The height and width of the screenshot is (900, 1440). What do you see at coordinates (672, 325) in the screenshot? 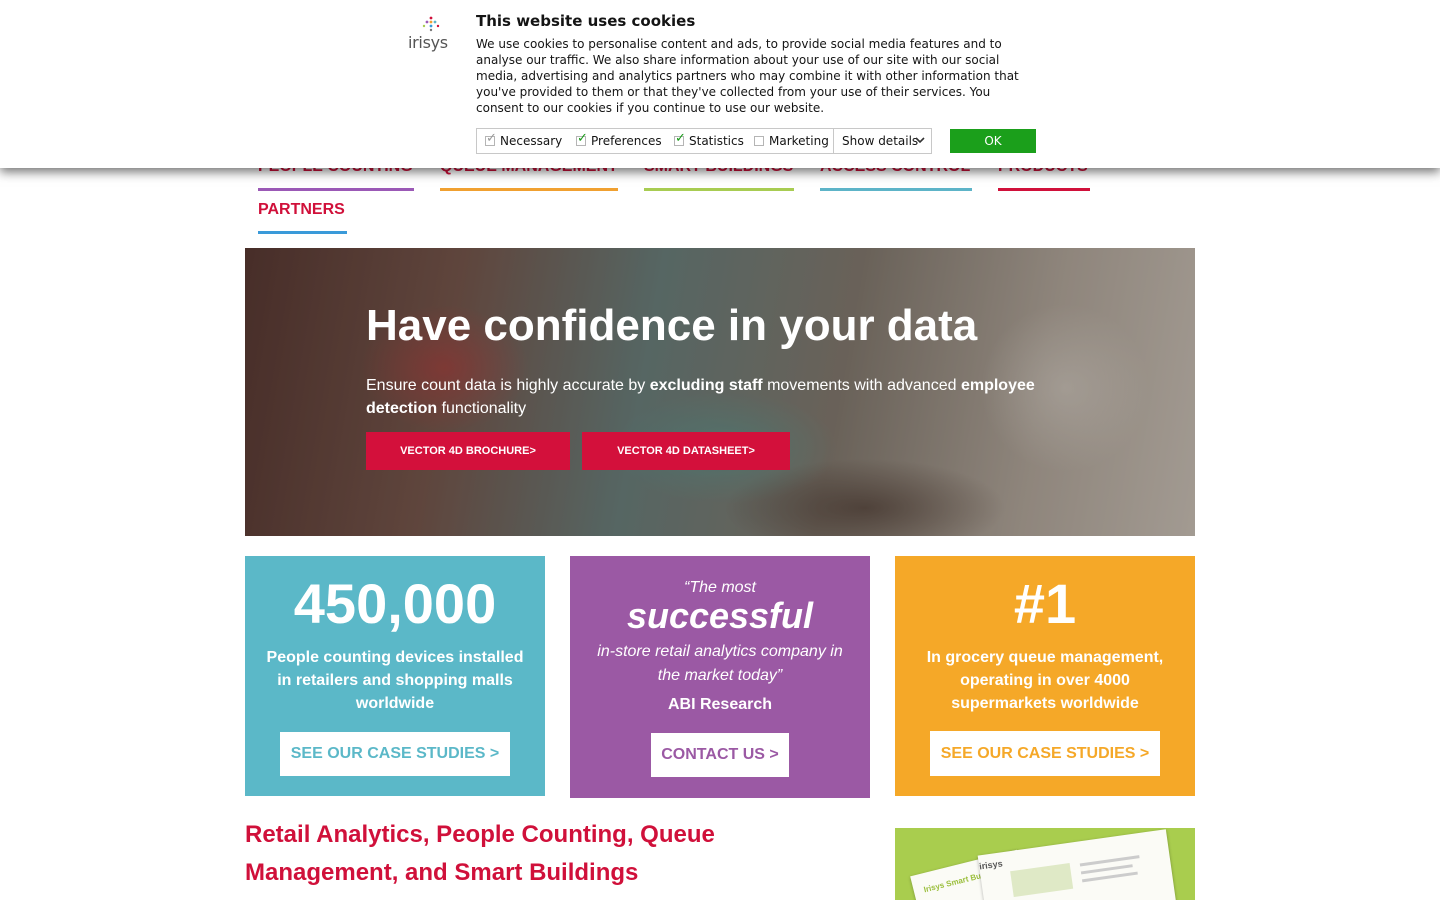
I see `hero-title: Have confidence in your data` at bounding box center [672, 325].